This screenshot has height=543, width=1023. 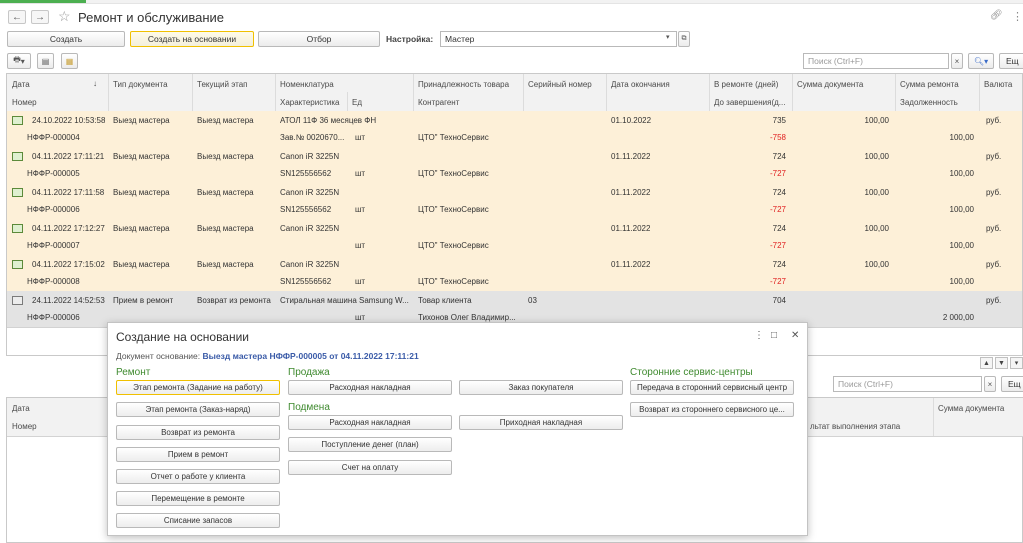 What do you see at coordinates (45, 61) in the screenshot?
I see `report-button: ▤` at bounding box center [45, 61].